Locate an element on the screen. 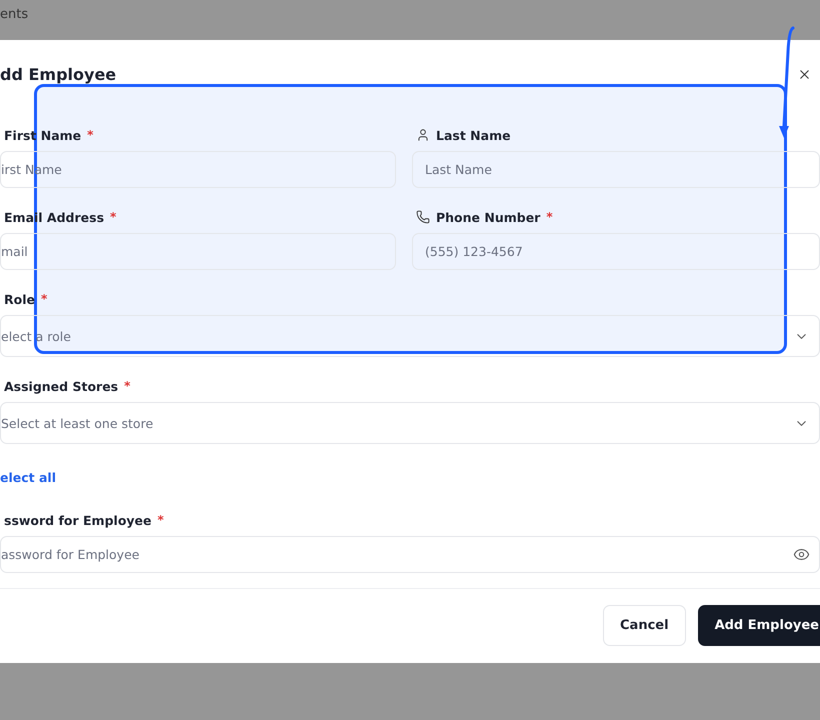 The image size is (820, 720). input-field: Last Name is located at coordinates (616, 169).